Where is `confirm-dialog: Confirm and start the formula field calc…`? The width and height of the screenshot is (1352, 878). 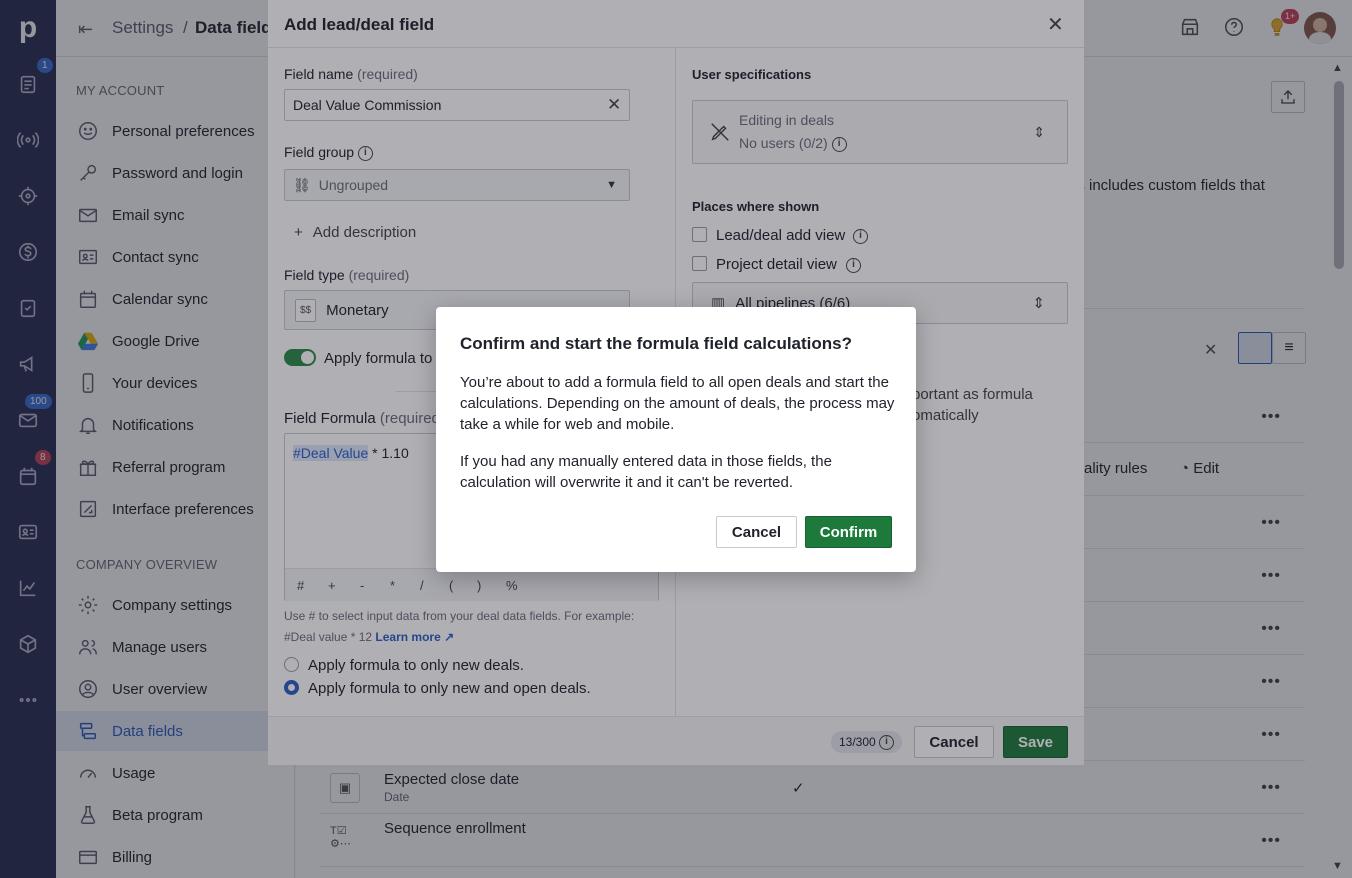 confirm-dialog: Confirm and start the formula field calc… is located at coordinates (676, 439).